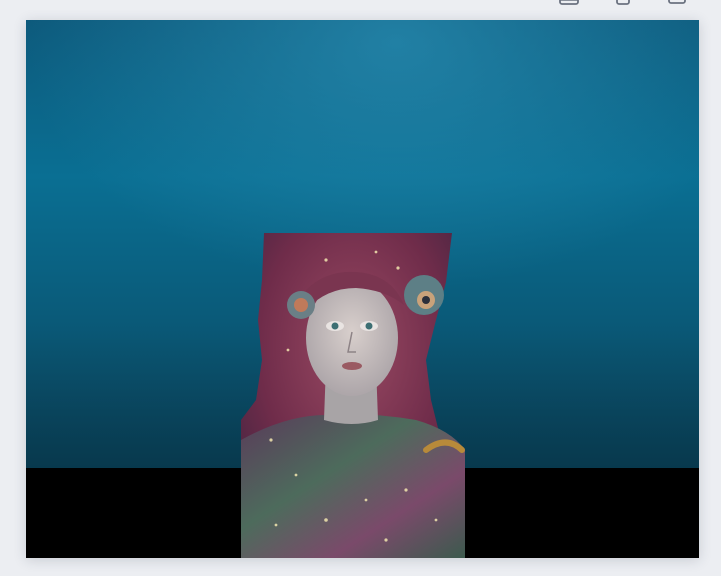 The image size is (721, 576). I want to click on crop-icon, so click(569, 3).